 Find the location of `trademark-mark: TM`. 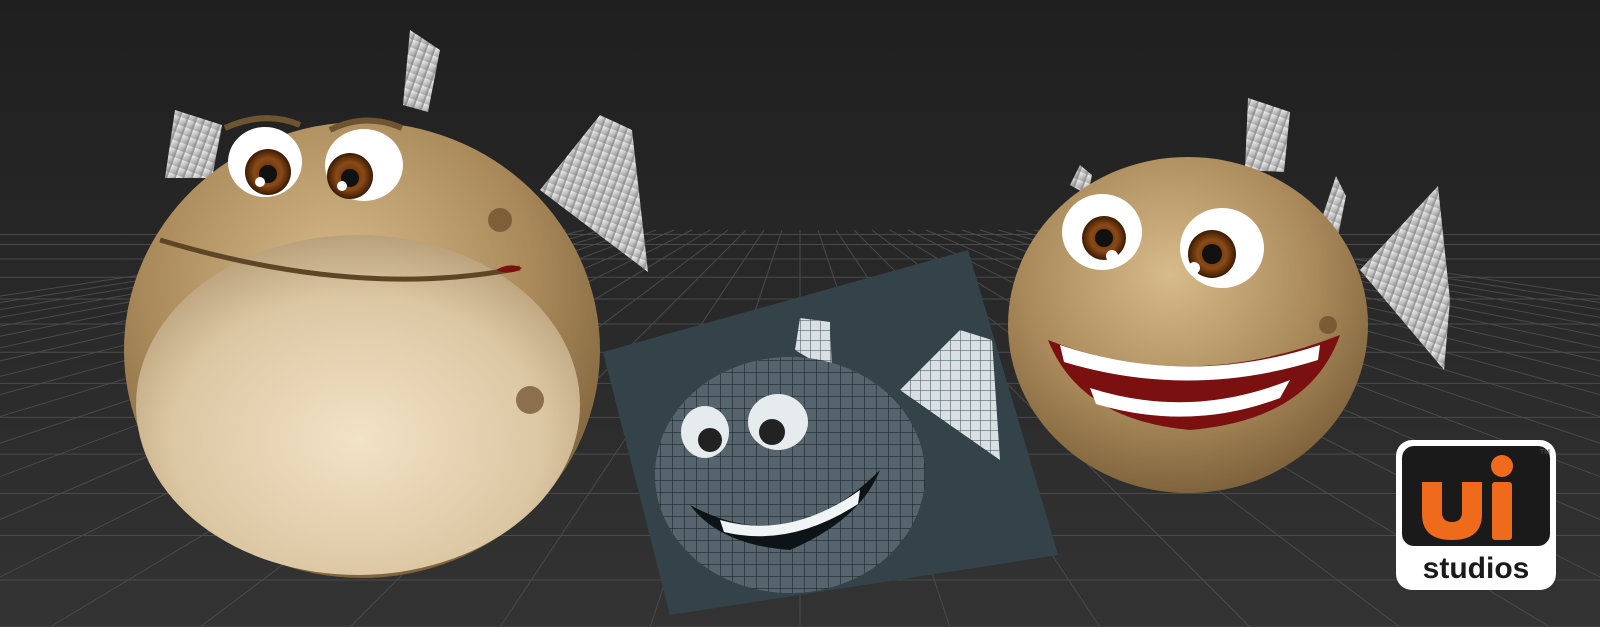

trademark-mark: TM is located at coordinates (1545, 452).